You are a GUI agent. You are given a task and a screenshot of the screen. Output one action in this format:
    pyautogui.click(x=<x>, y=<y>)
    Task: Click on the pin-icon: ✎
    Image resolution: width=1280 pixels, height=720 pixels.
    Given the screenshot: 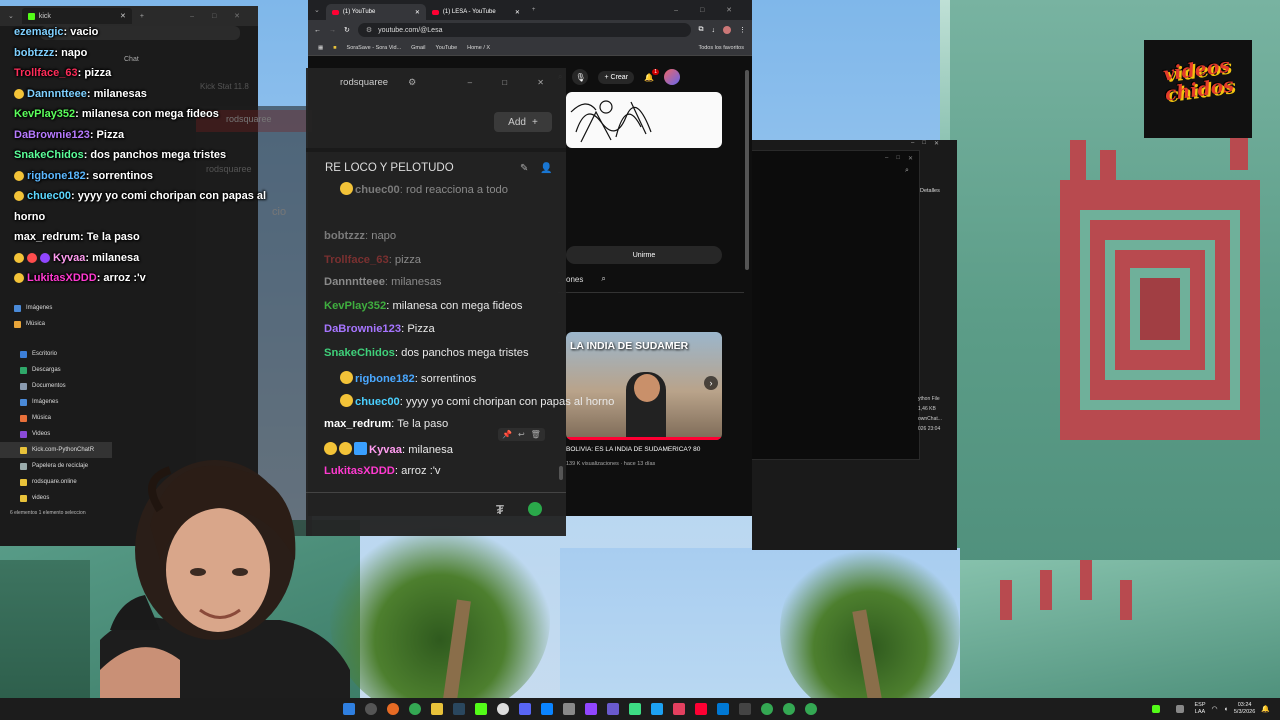 What is the action you would take?
    pyautogui.click(x=524, y=168)
    